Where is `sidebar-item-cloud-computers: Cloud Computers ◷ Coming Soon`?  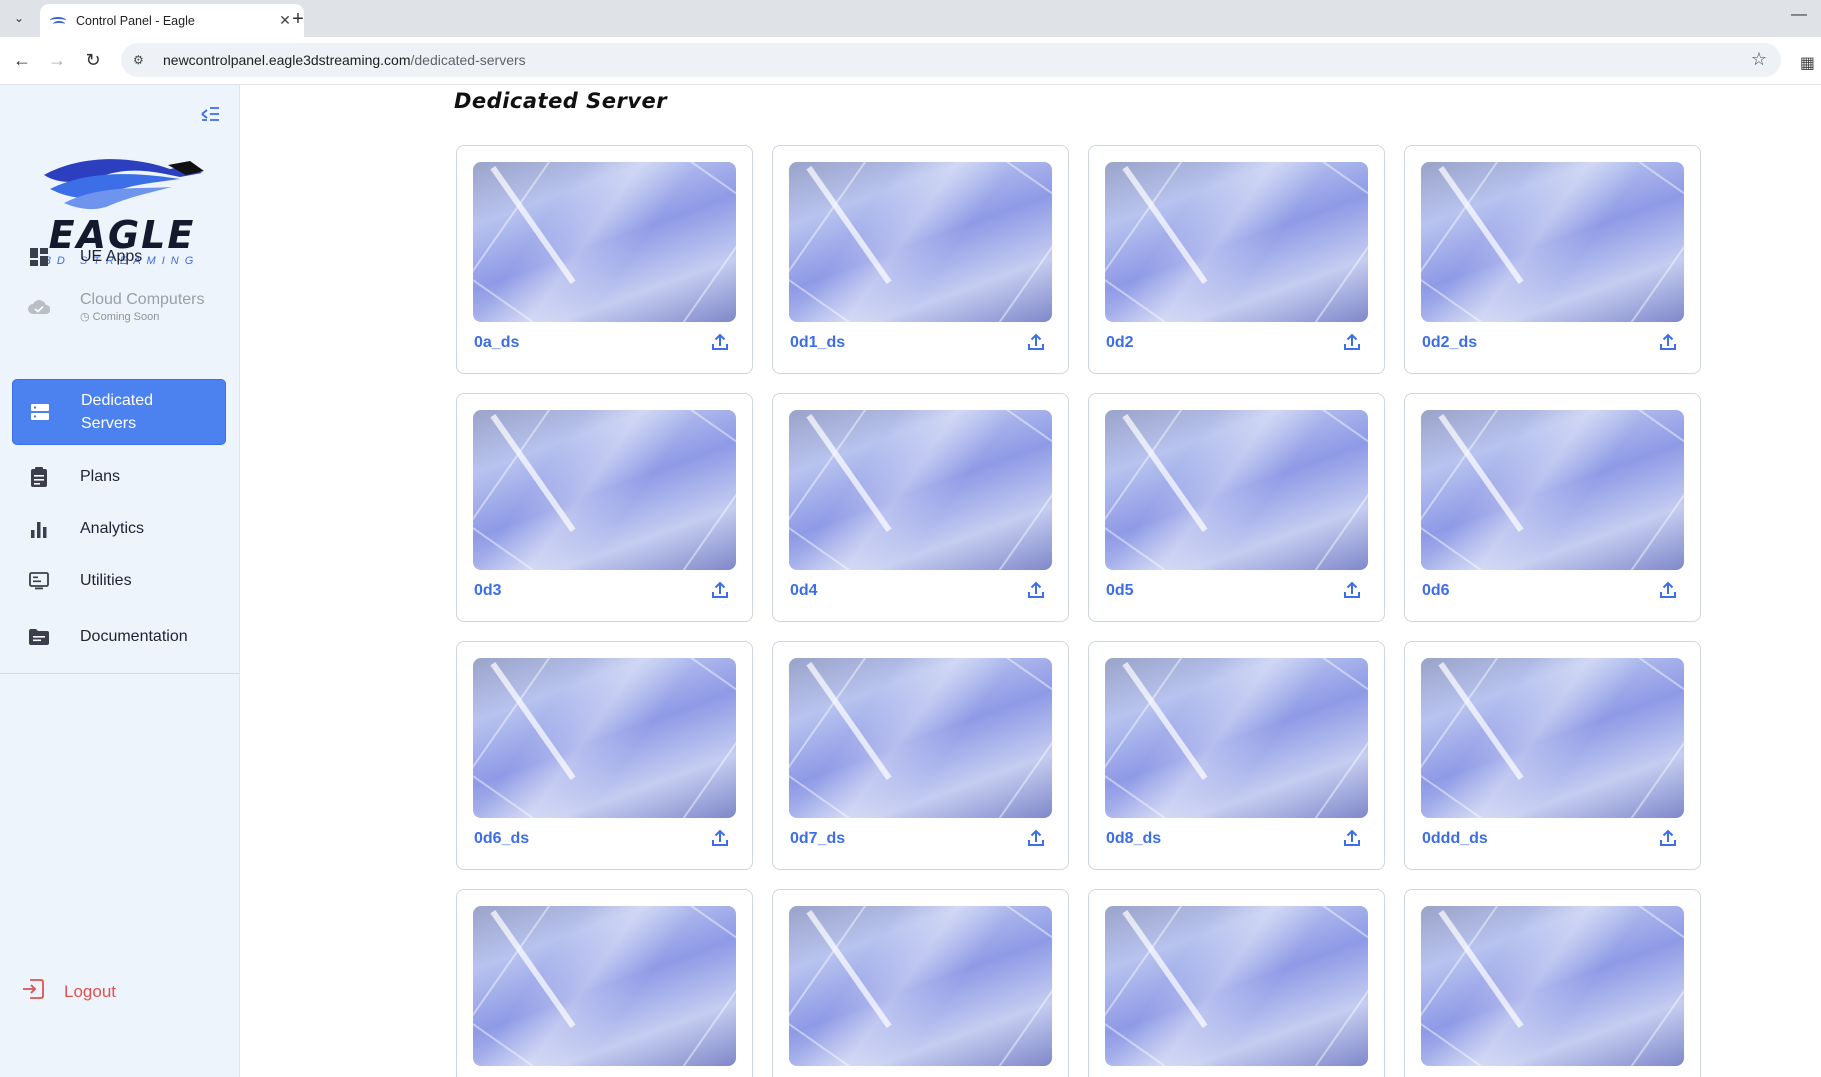 sidebar-item-cloud-computers: Cloud Computers ◷ Coming Soon is located at coordinates (119, 307).